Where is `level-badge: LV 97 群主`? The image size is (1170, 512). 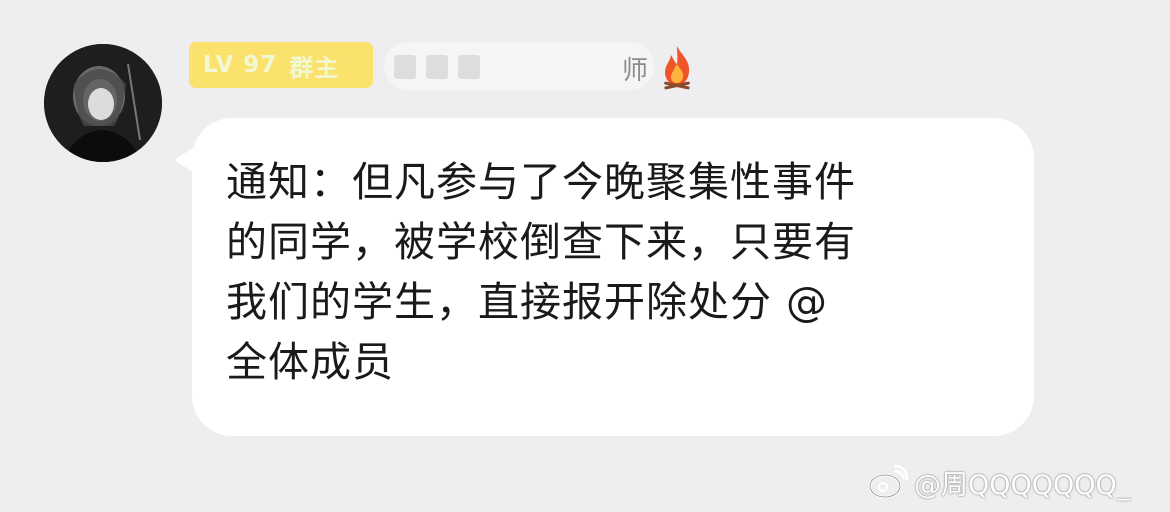 level-badge: LV 97 群主 is located at coordinates (281, 65).